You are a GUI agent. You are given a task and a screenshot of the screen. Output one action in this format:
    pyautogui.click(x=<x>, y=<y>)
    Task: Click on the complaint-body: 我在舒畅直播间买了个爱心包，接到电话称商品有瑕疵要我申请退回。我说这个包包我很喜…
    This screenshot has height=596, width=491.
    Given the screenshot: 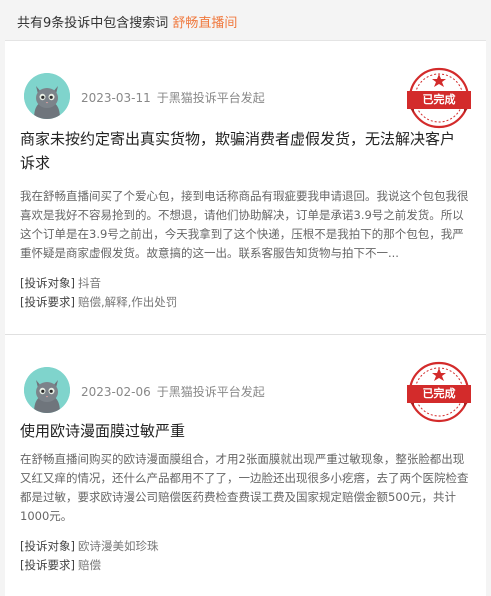 What is the action you would take?
    pyautogui.click(x=244, y=224)
    